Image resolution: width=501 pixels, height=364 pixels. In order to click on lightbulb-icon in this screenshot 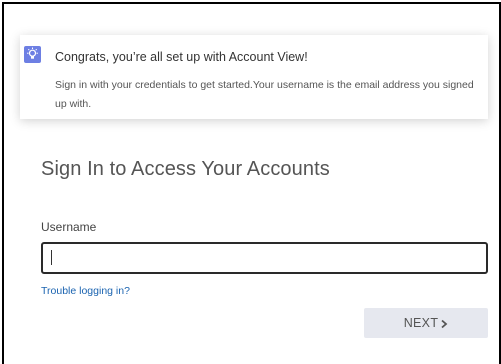, I will do `click(32, 54)`.